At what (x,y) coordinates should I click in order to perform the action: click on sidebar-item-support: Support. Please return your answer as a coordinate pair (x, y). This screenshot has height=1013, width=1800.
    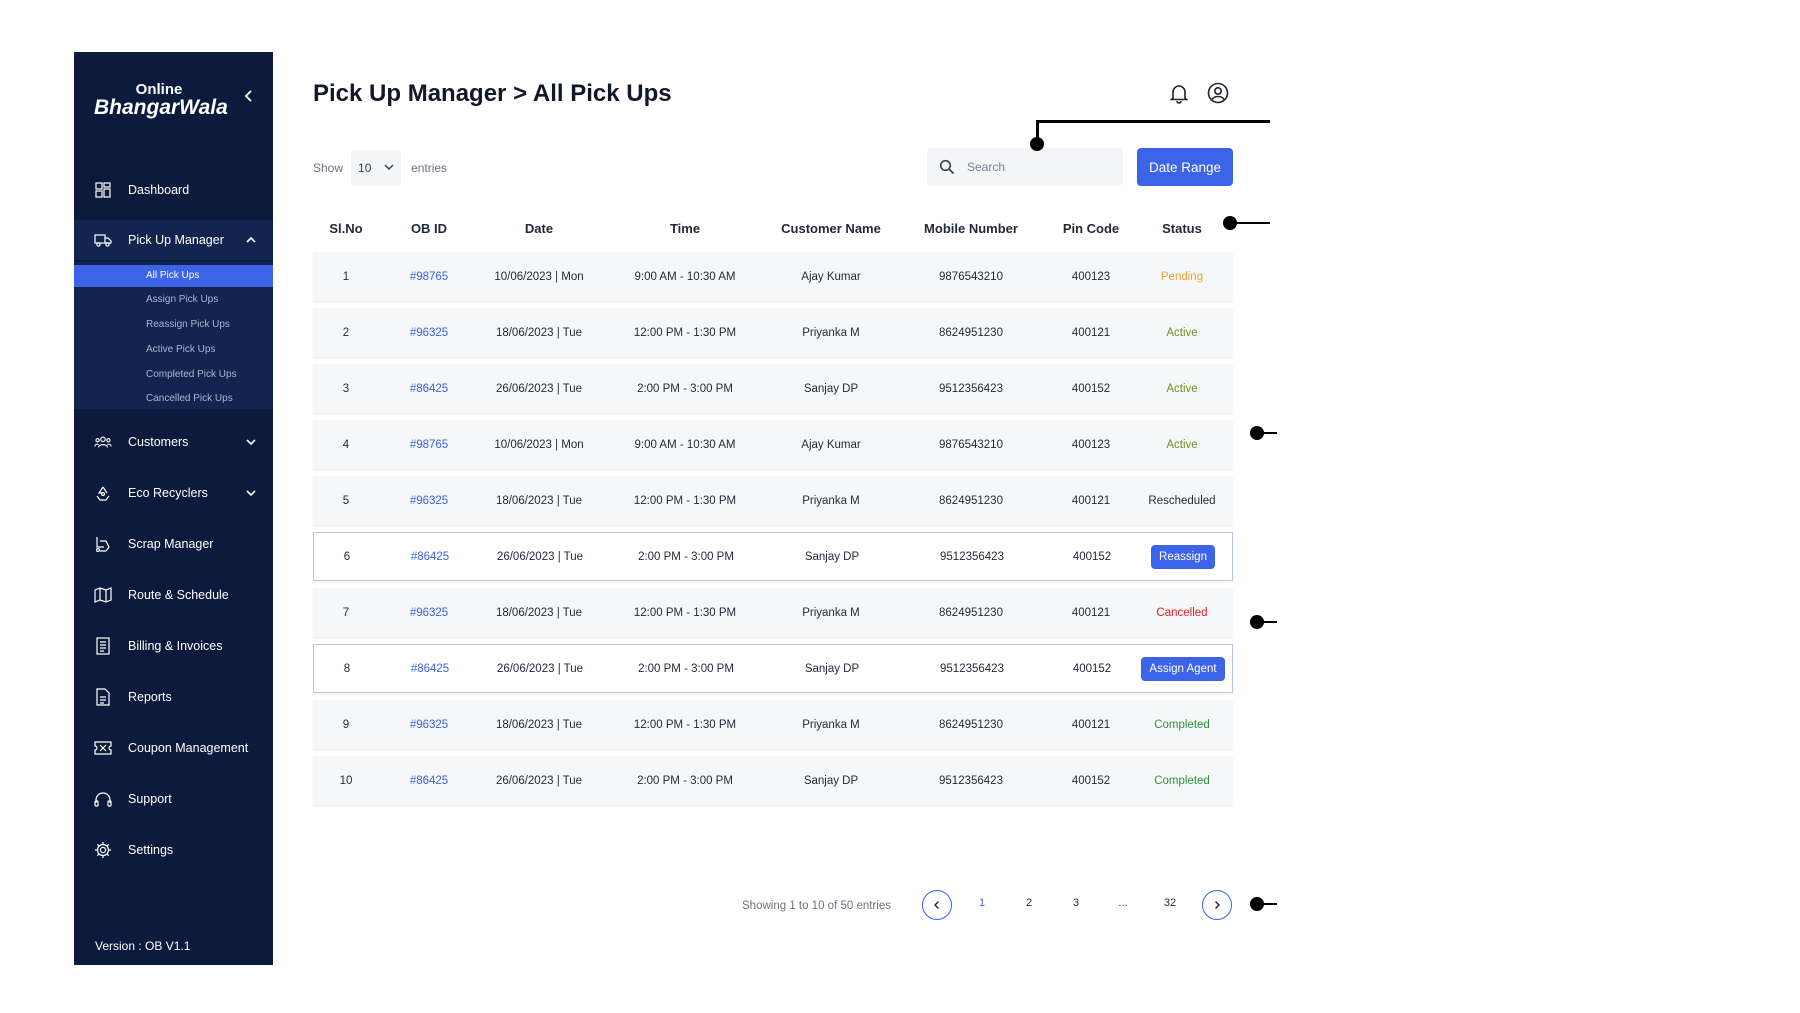
    Looking at the image, I should click on (173, 799).